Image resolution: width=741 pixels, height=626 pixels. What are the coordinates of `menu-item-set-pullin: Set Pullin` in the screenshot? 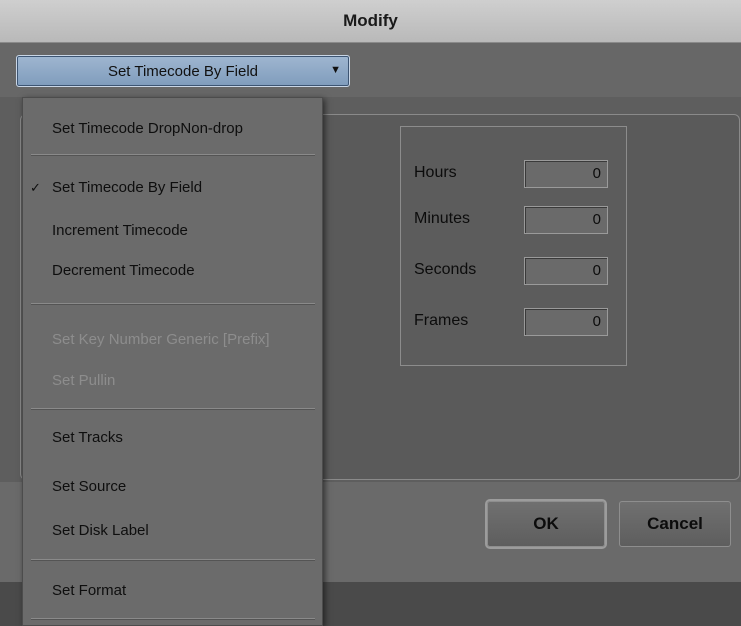 It's located at (172, 381).